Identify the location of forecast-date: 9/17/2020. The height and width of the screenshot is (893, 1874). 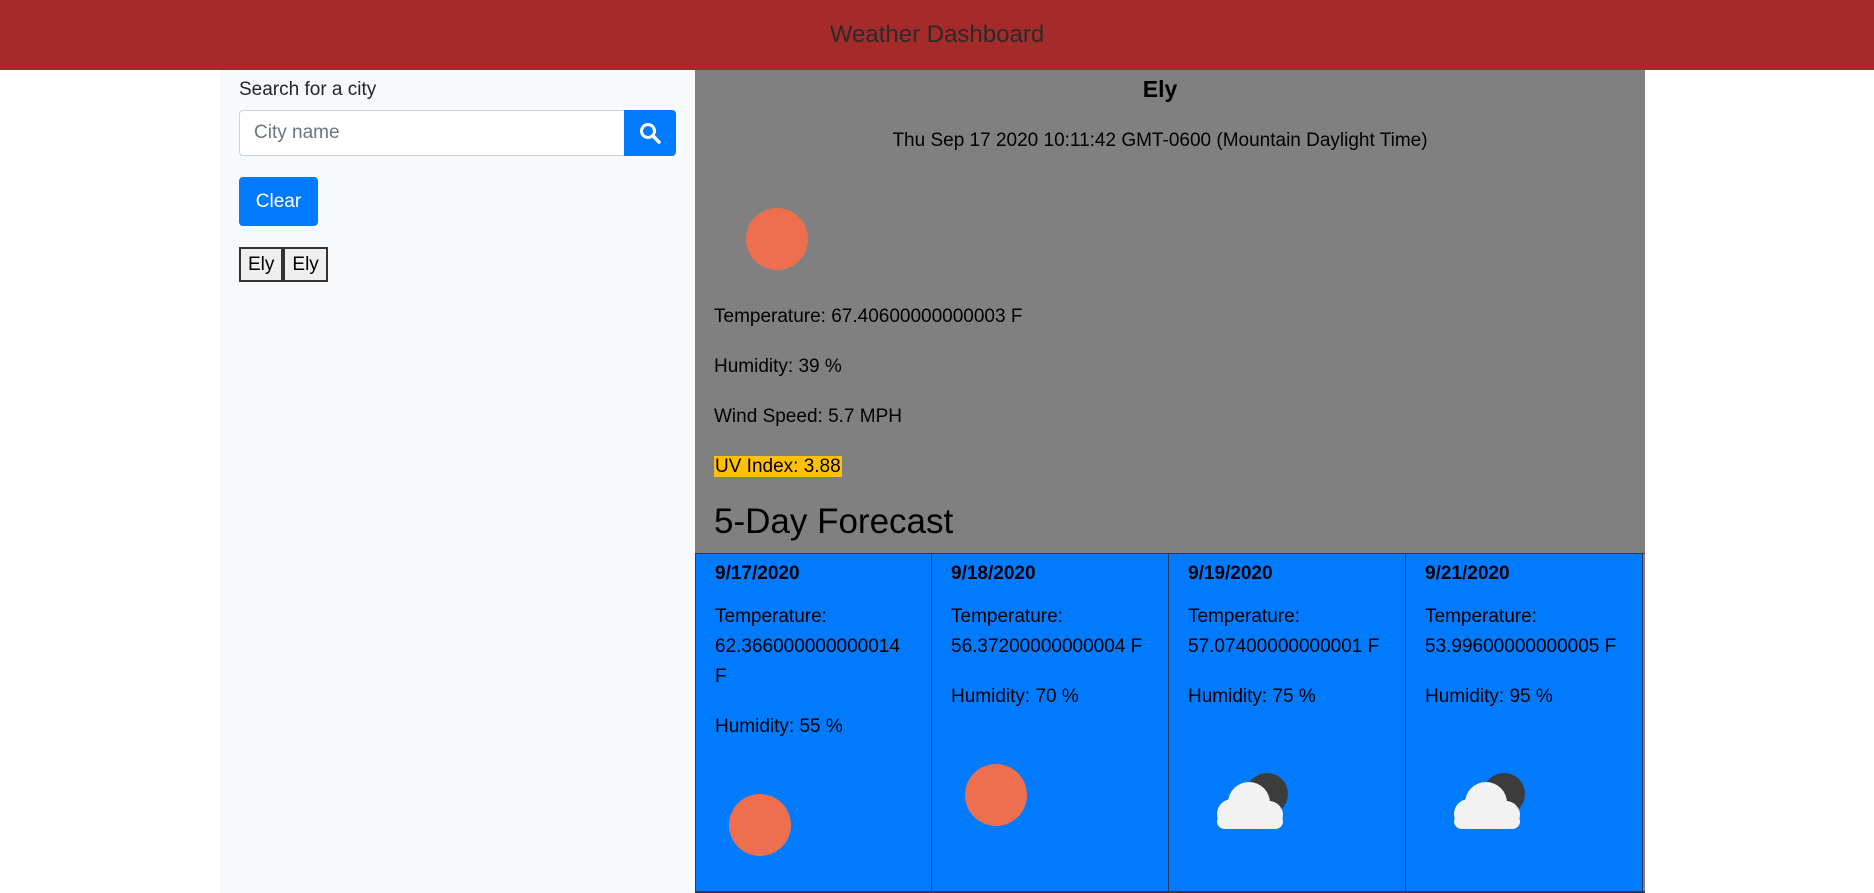
(757, 573).